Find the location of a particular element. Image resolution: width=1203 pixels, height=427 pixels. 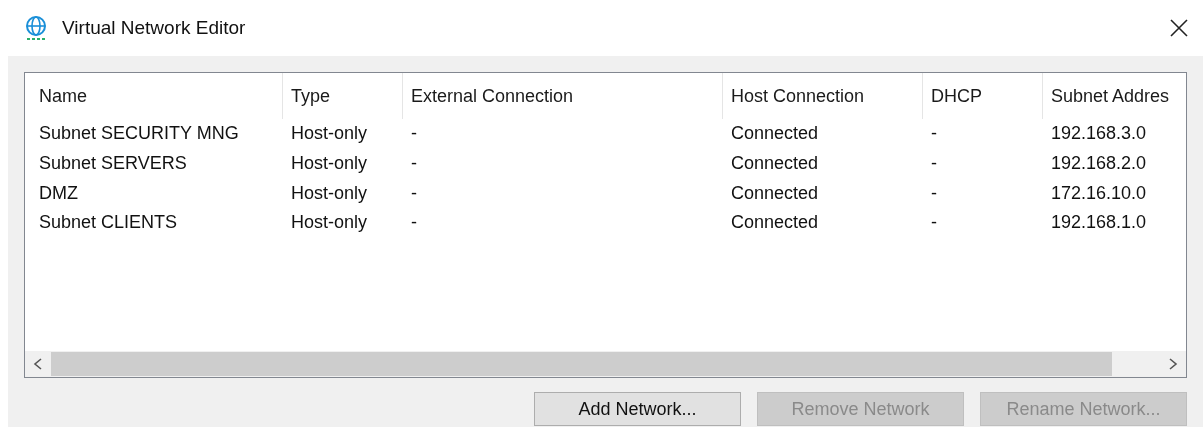

column-header: DHCP is located at coordinates (983, 96).